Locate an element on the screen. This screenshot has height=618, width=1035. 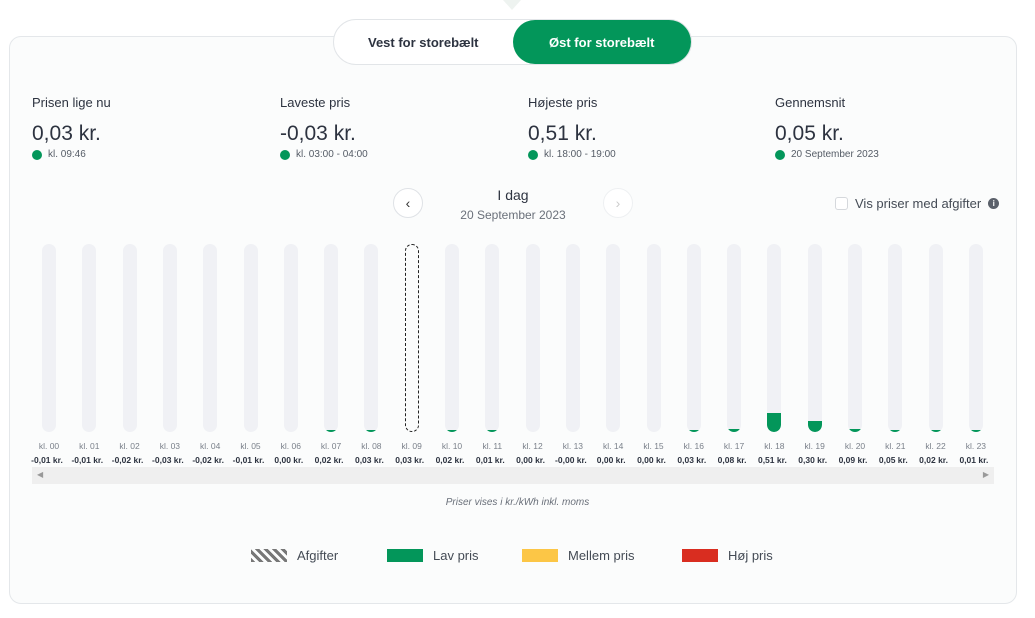
hour-label: kl. 00 is located at coordinates (49, 446).